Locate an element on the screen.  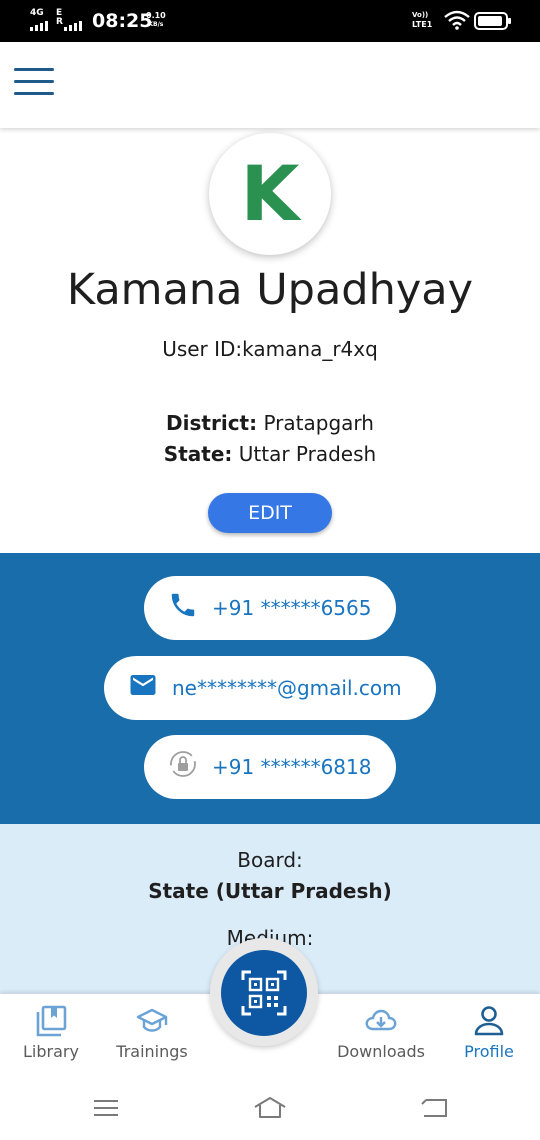
state-label: State: is located at coordinates (198, 454).